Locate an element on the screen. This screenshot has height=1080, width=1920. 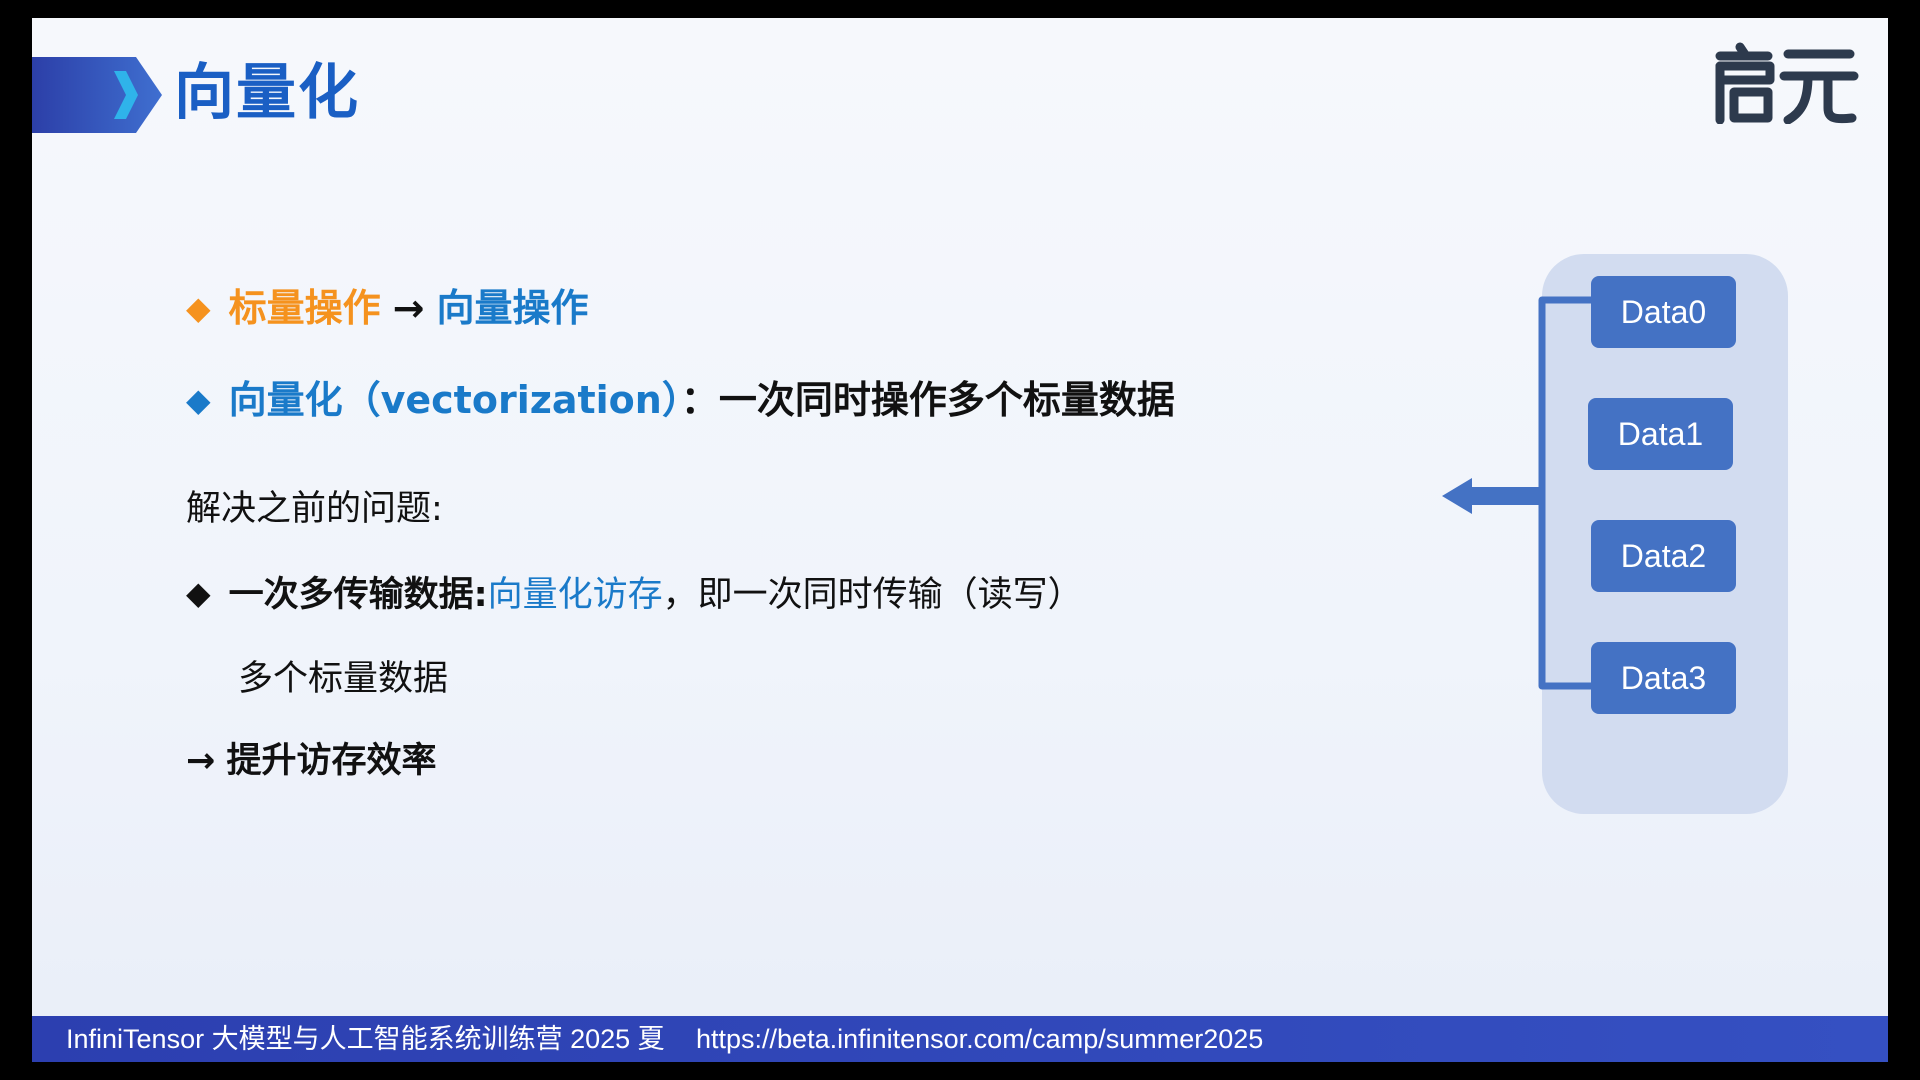
bullet-vectorized-memory-access: ◆ 一次多传输数据:向量化访存，即一次同时传输（读写） is located at coordinates (634, 595).